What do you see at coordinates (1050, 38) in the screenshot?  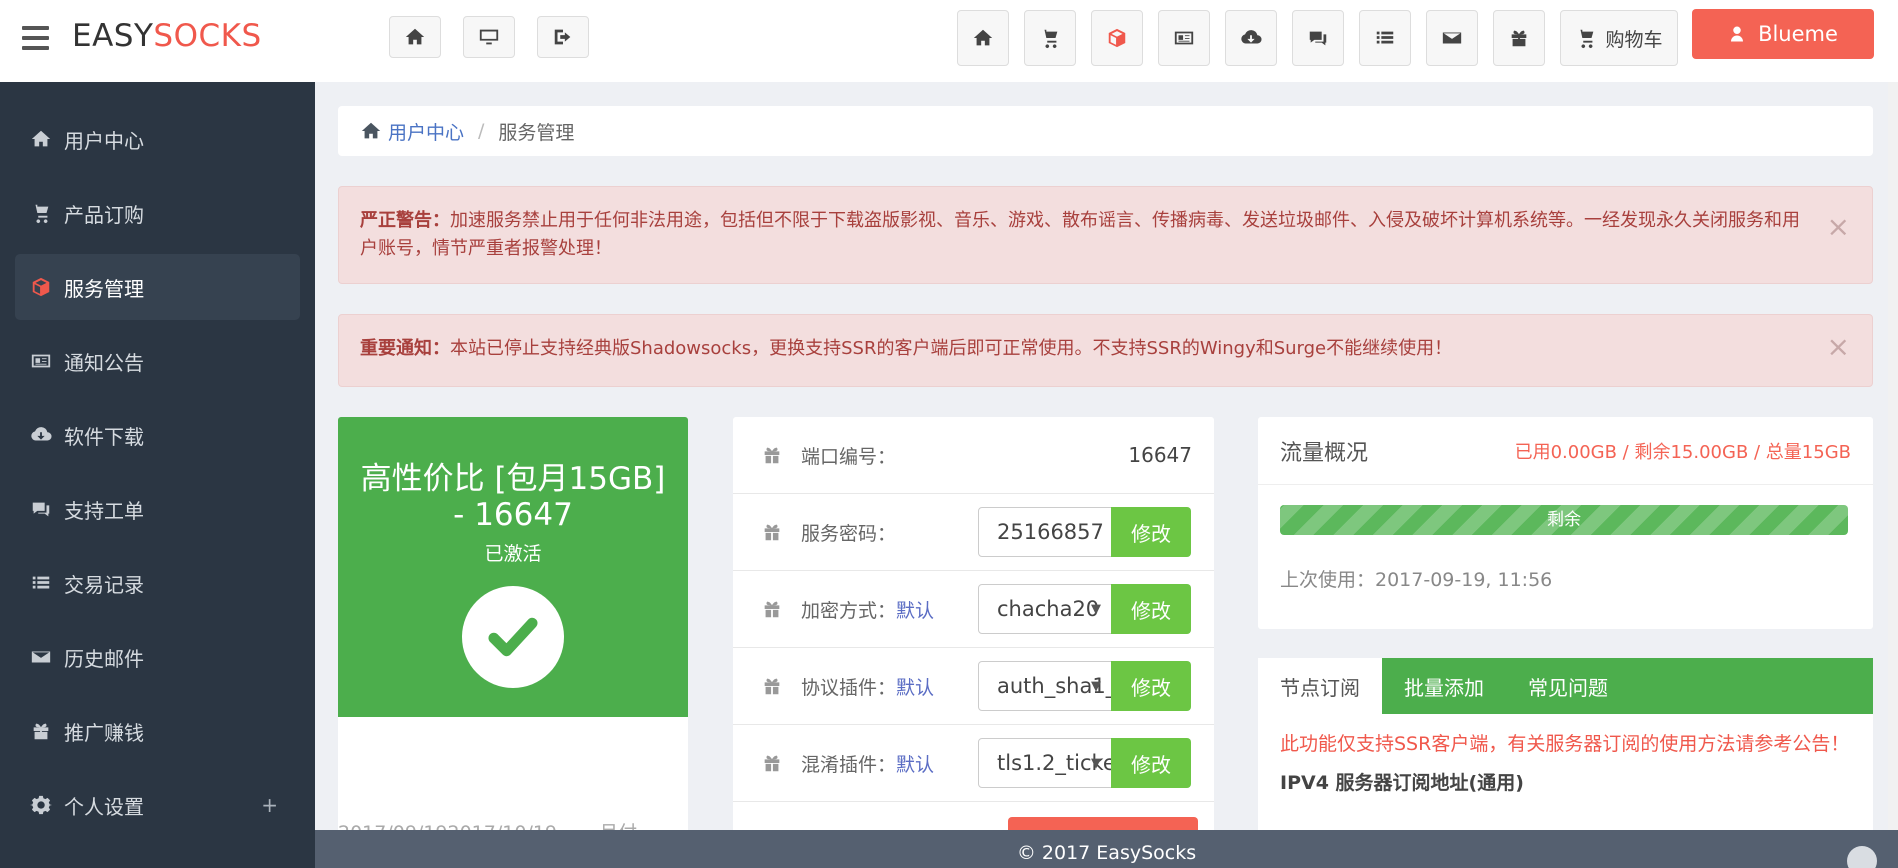 I see `nav-shop-button` at bounding box center [1050, 38].